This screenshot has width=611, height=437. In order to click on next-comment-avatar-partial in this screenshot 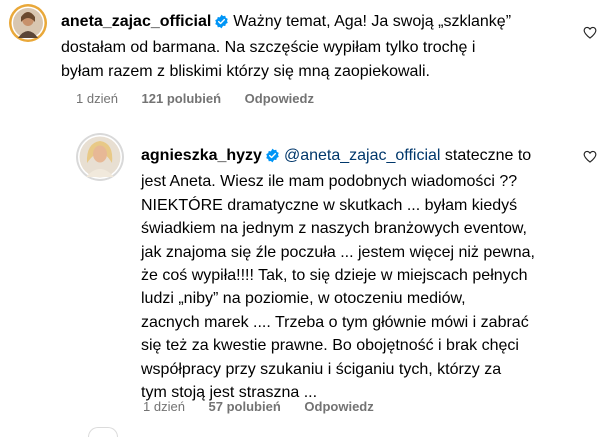, I will do `click(103, 432)`.